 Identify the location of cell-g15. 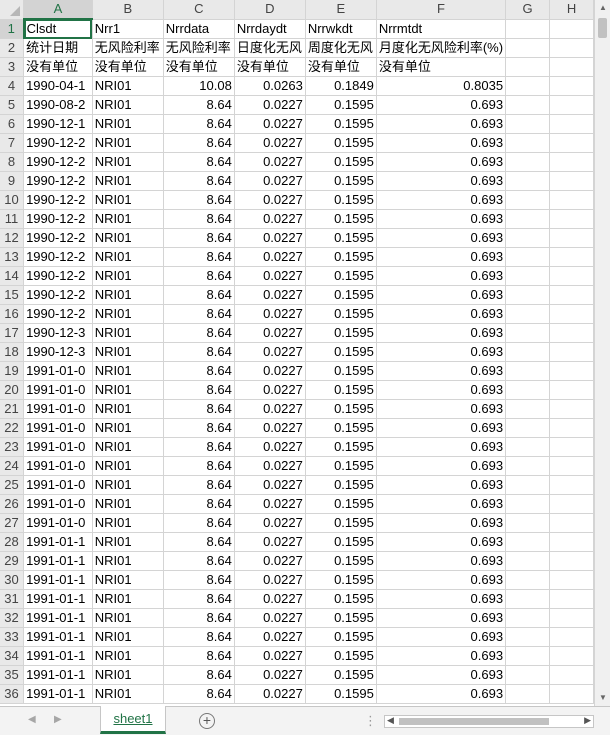
(528, 295).